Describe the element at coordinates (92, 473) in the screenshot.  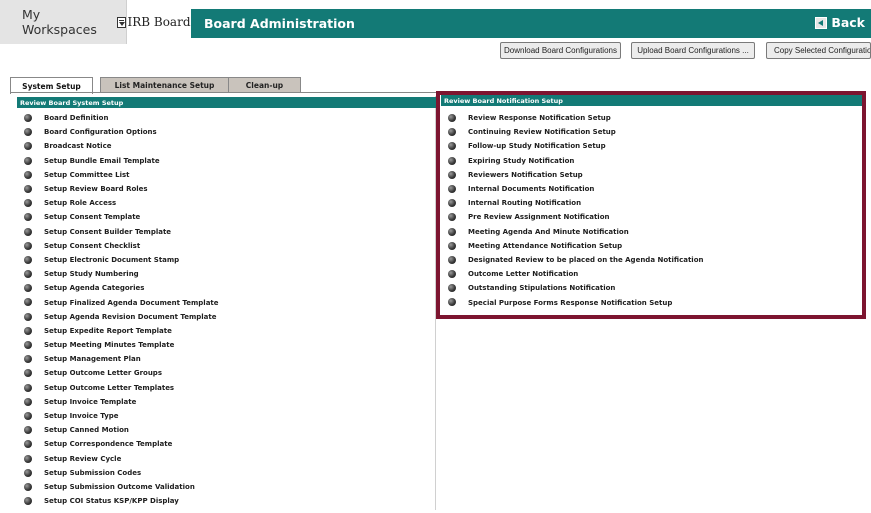
I see `system-setup-item-link: Setup Submission Codes` at that location.